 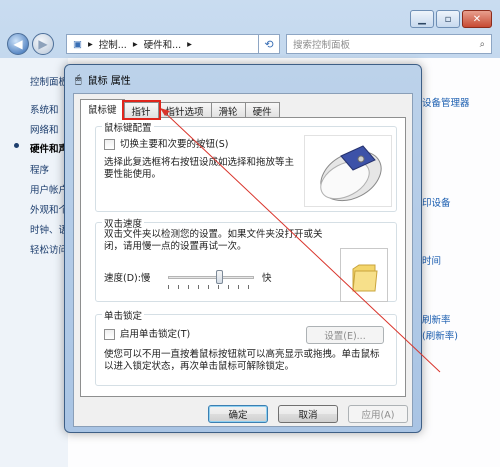 I want to click on link-refresh-rate-2: (刷新率), so click(x=440, y=335).